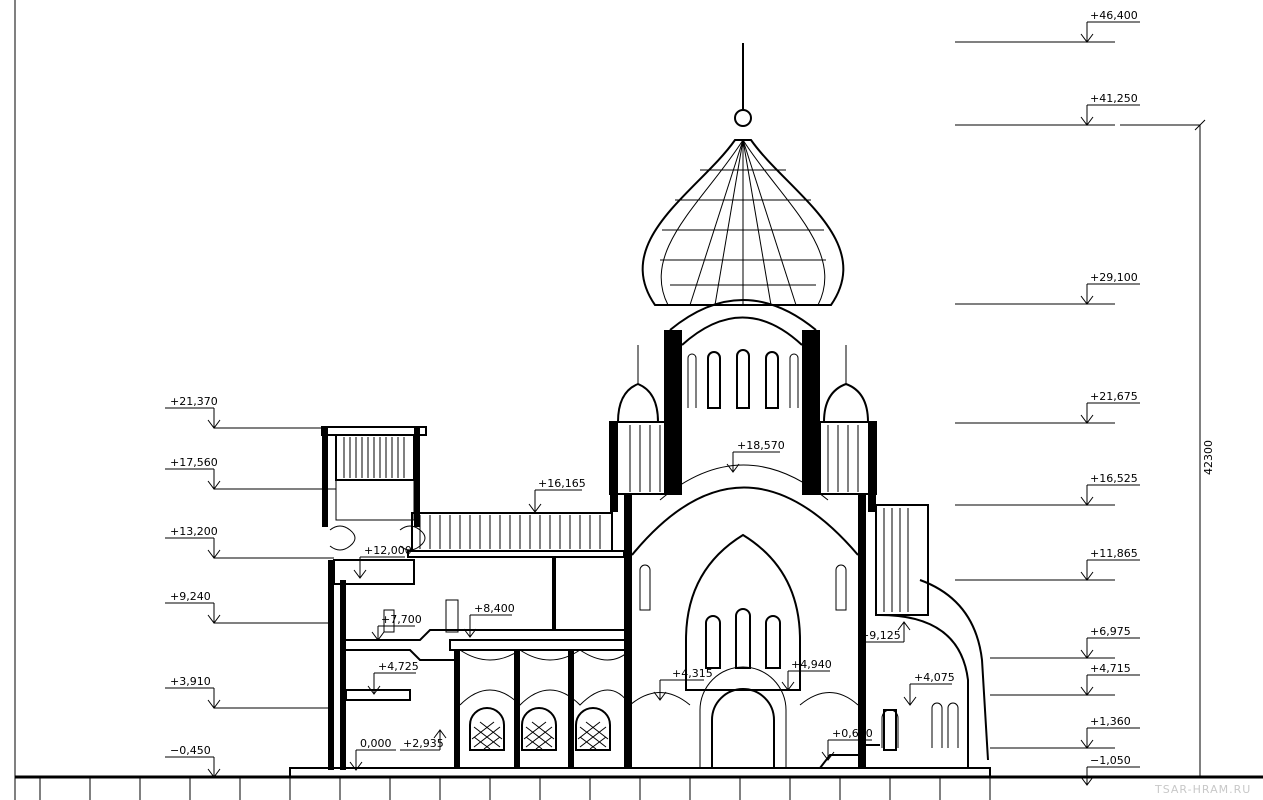 The width and height of the screenshot is (1263, 800). I want to click on level-marker-right-5: +16,525, so click(1047, 489).